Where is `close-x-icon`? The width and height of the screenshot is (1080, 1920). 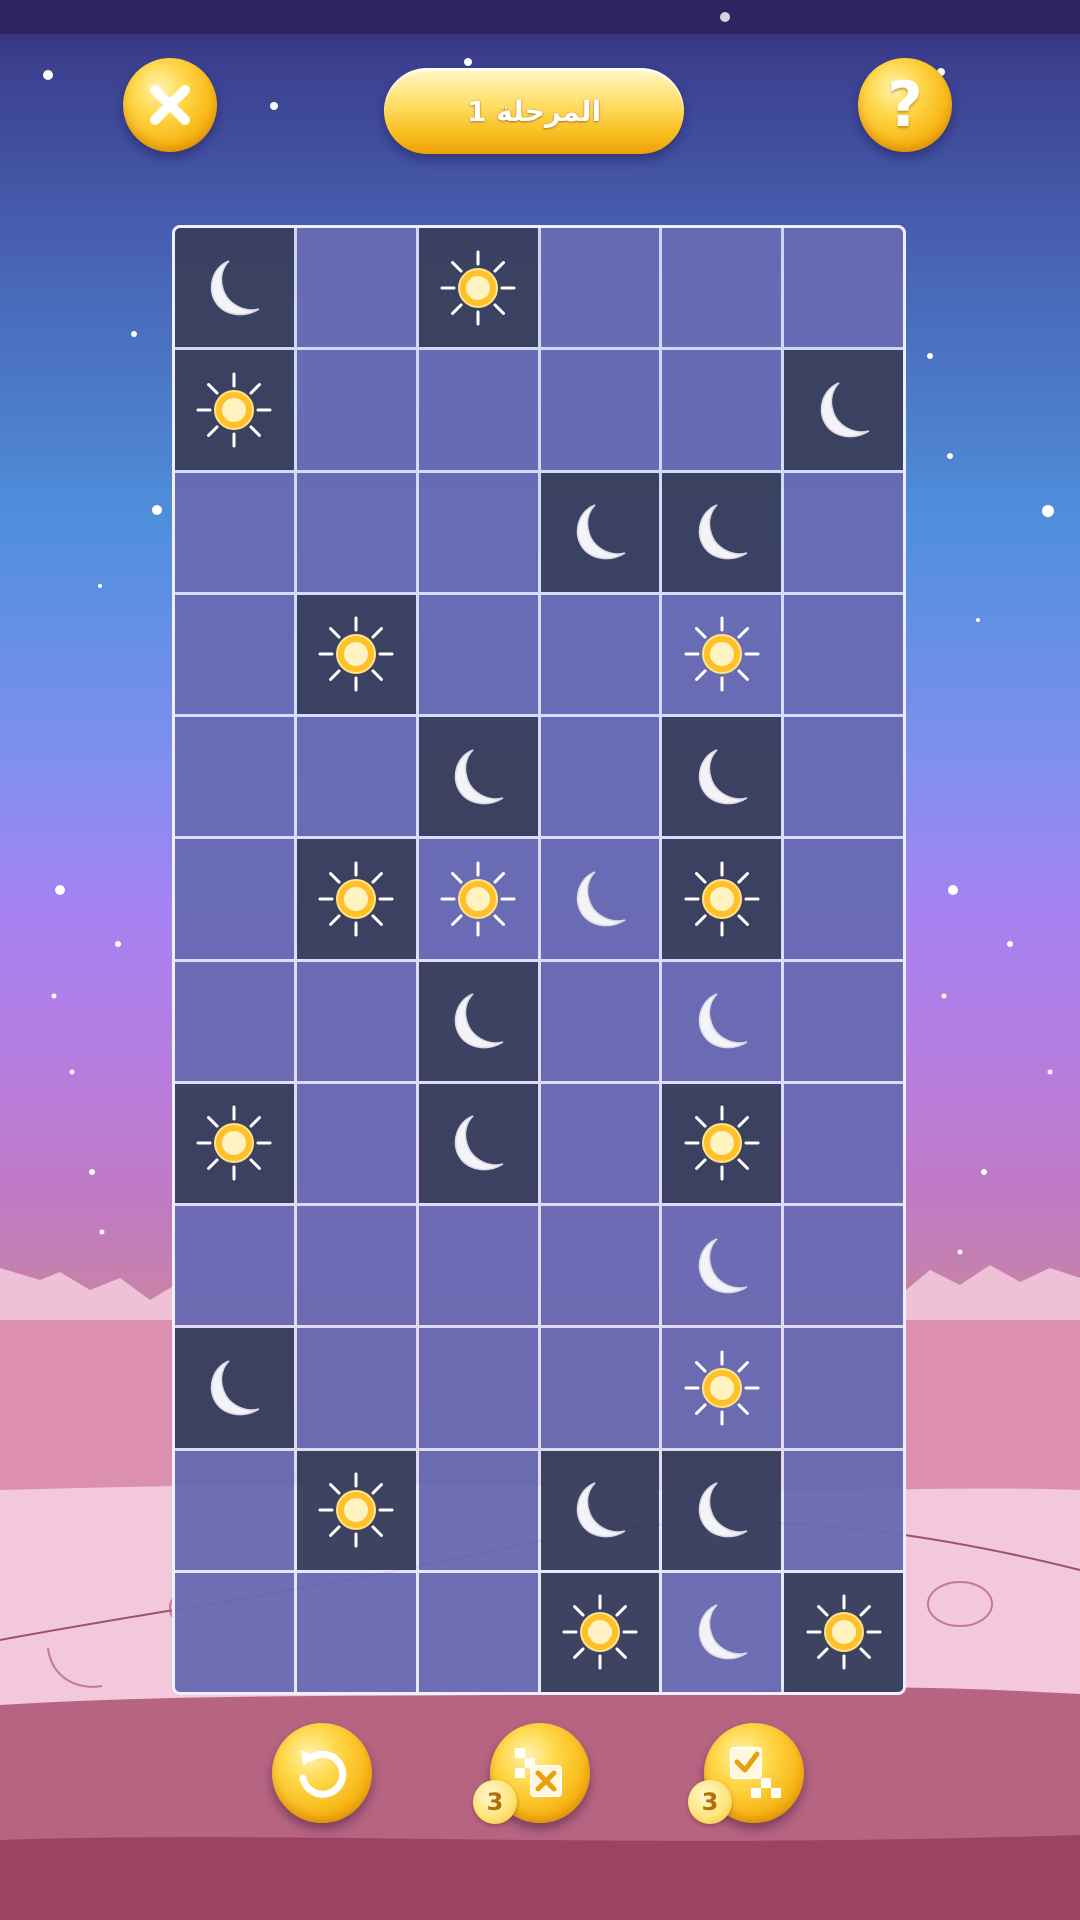 close-x-icon is located at coordinates (170, 105).